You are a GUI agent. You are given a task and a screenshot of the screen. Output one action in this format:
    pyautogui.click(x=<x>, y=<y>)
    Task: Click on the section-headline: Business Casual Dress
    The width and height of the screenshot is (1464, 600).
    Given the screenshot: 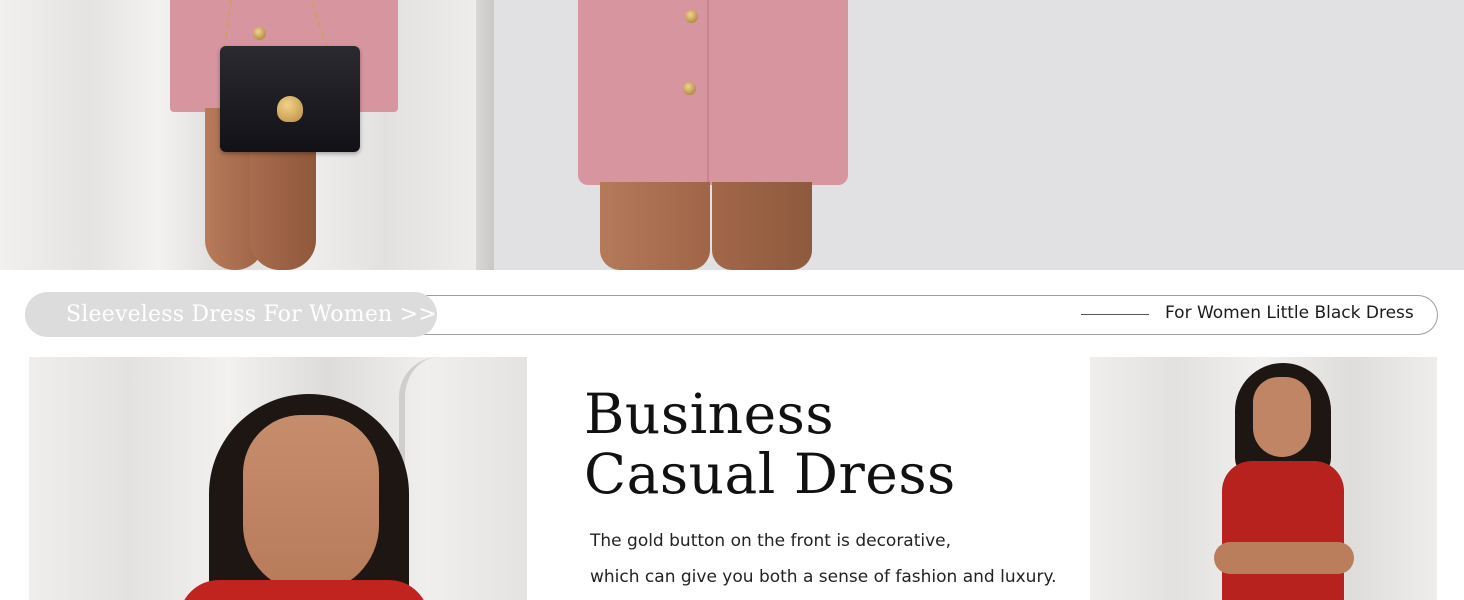 What is the action you would take?
    pyautogui.click(x=770, y=444)
    